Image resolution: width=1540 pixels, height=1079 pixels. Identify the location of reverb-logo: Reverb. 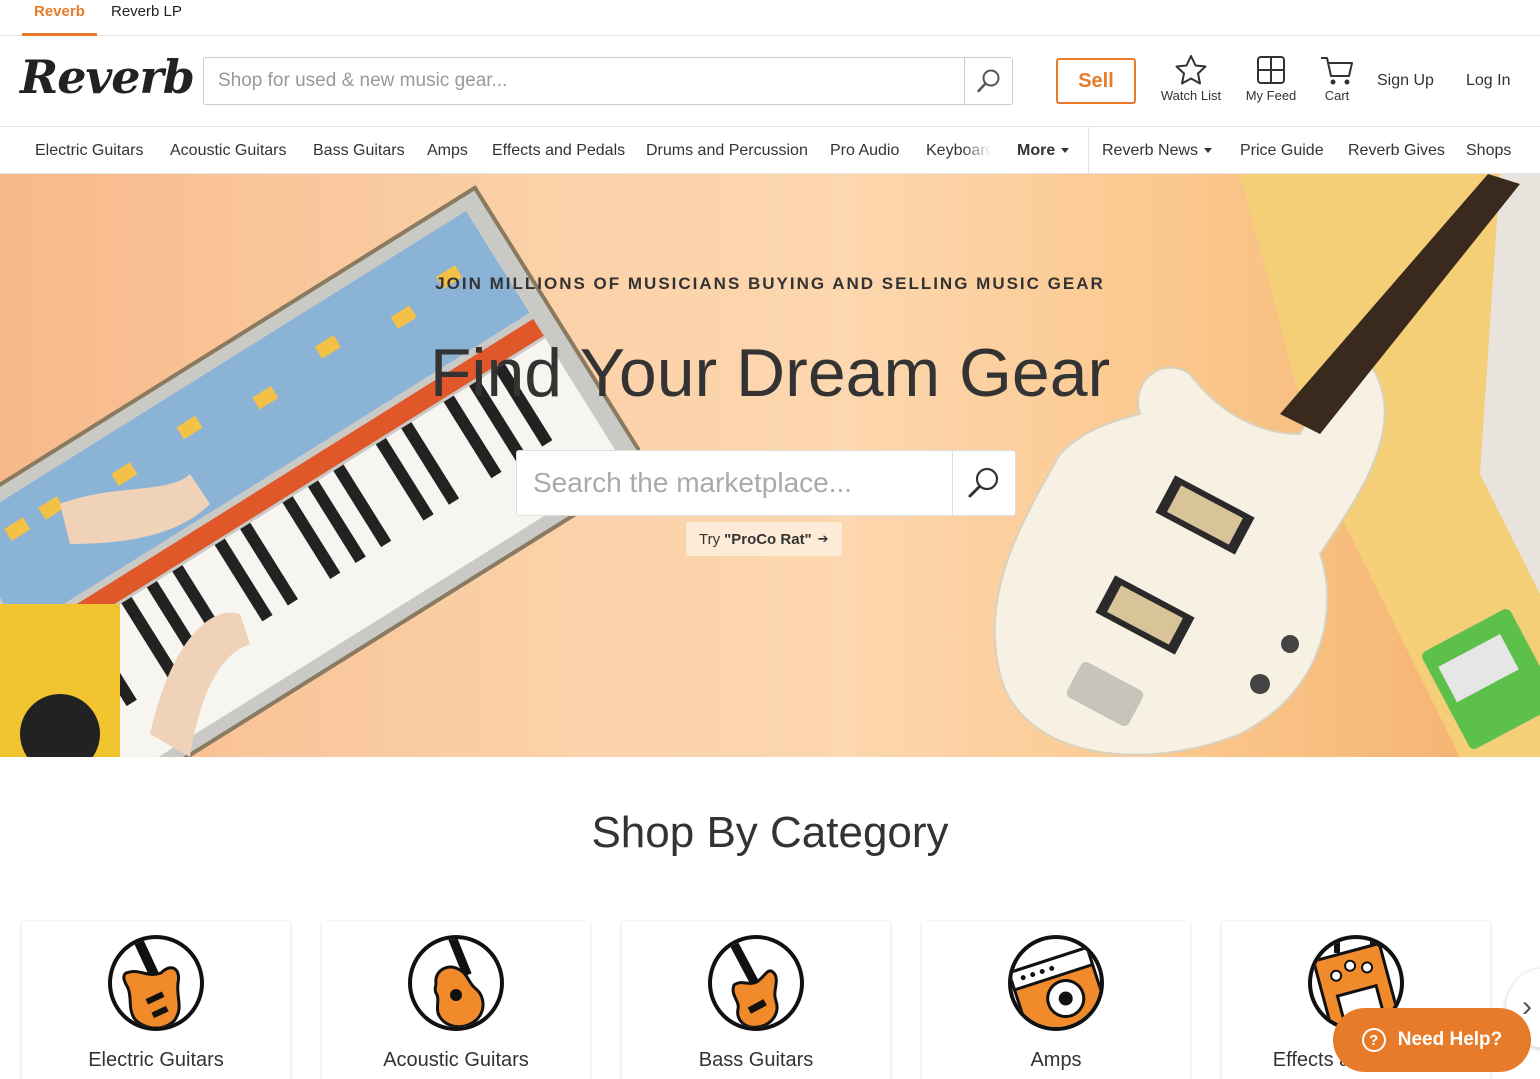
(107, 77).